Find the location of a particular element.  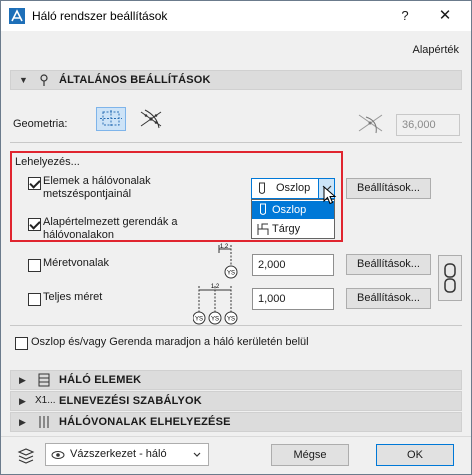

naming-rules-header: ▶ X1... ELNEVEZÉSI SZABÁLYOK is located at coordinates (236, 401).